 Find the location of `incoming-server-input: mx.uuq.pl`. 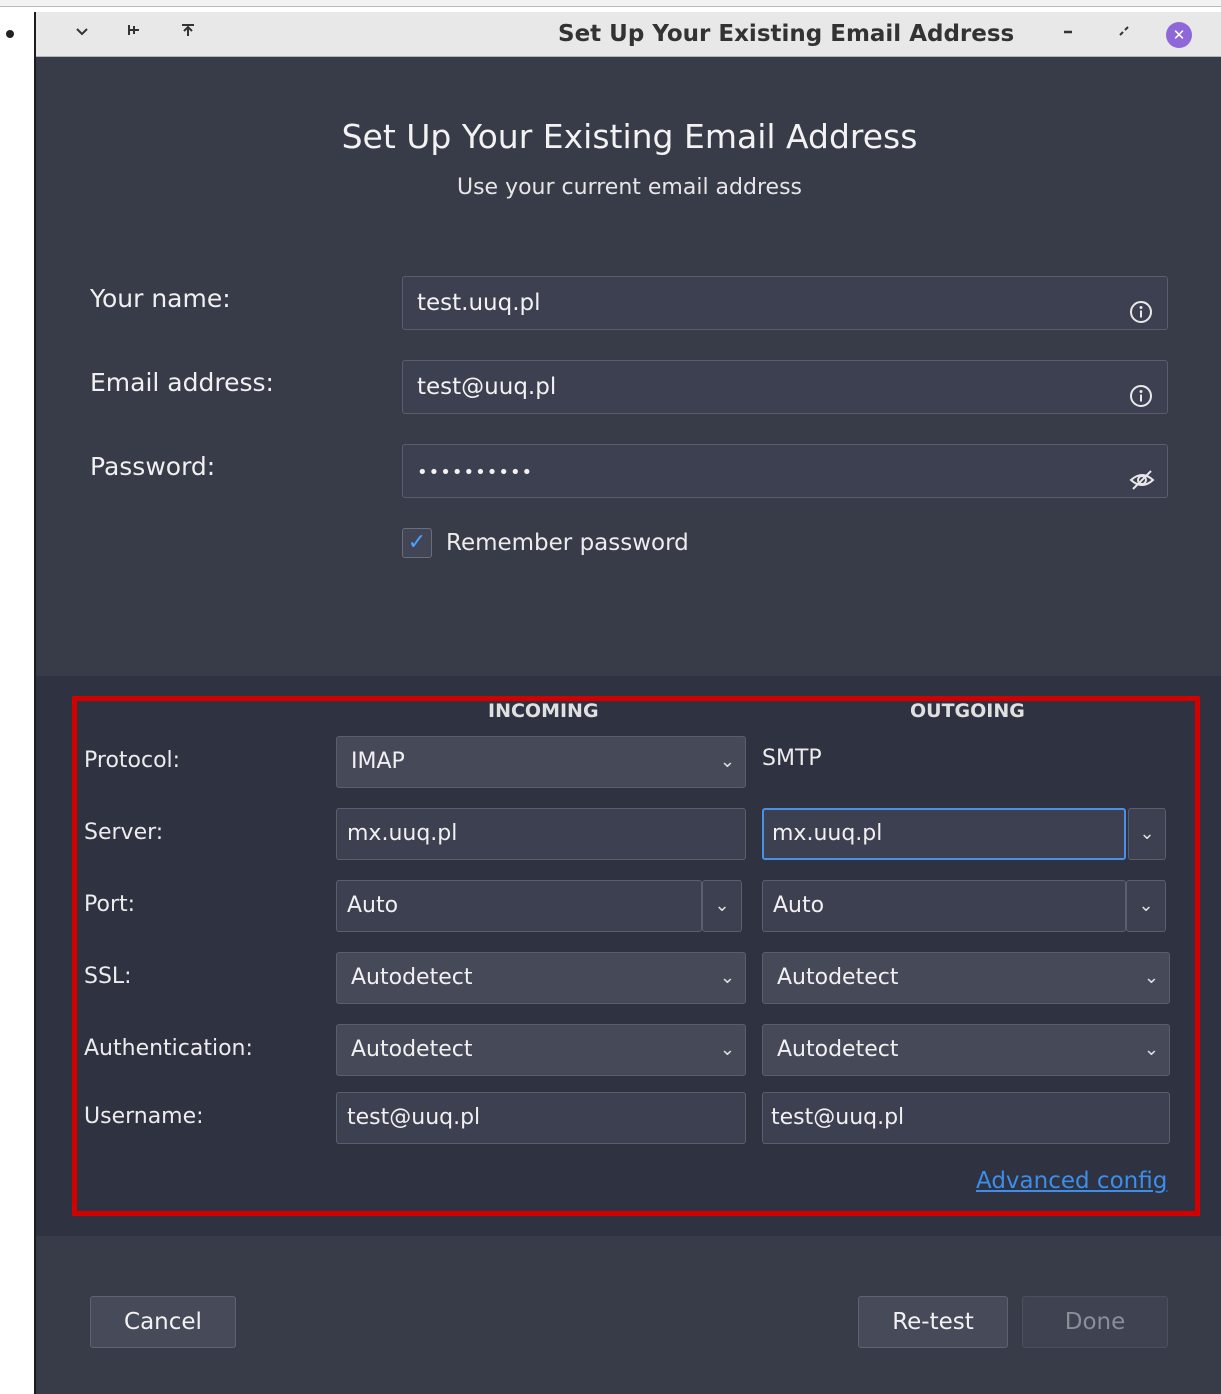

incoming-server-input: mx.uuq.pl is located at coordinates (541, 834).